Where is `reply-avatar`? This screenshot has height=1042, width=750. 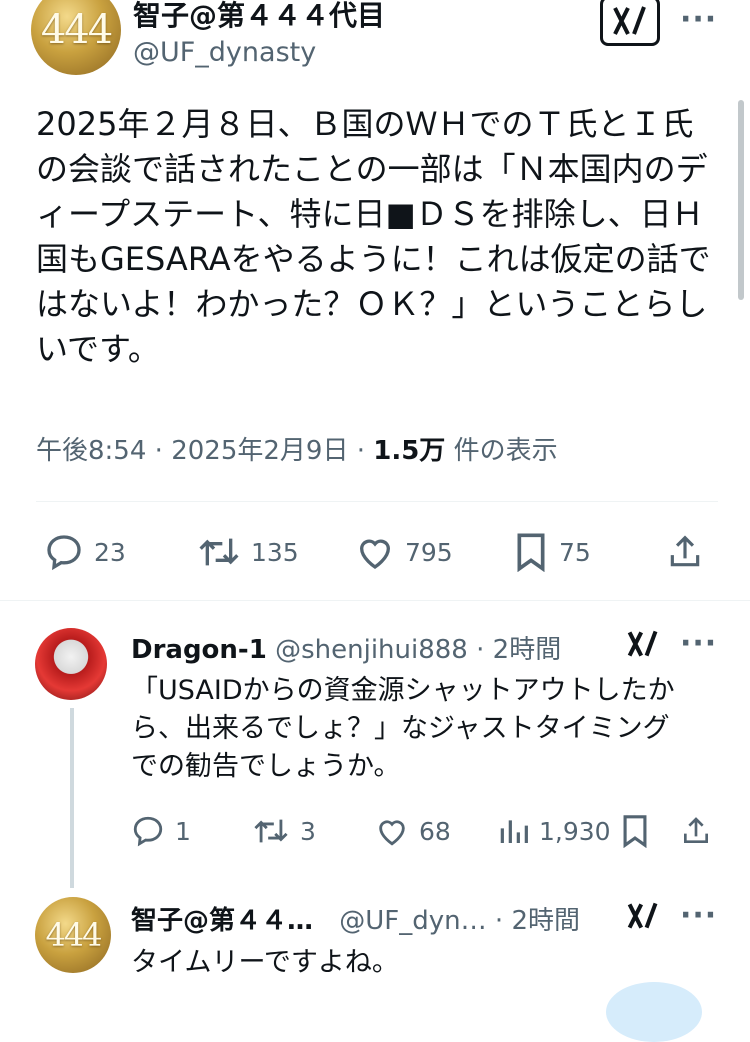
reply-avatar is located at coordinates (71, 664).